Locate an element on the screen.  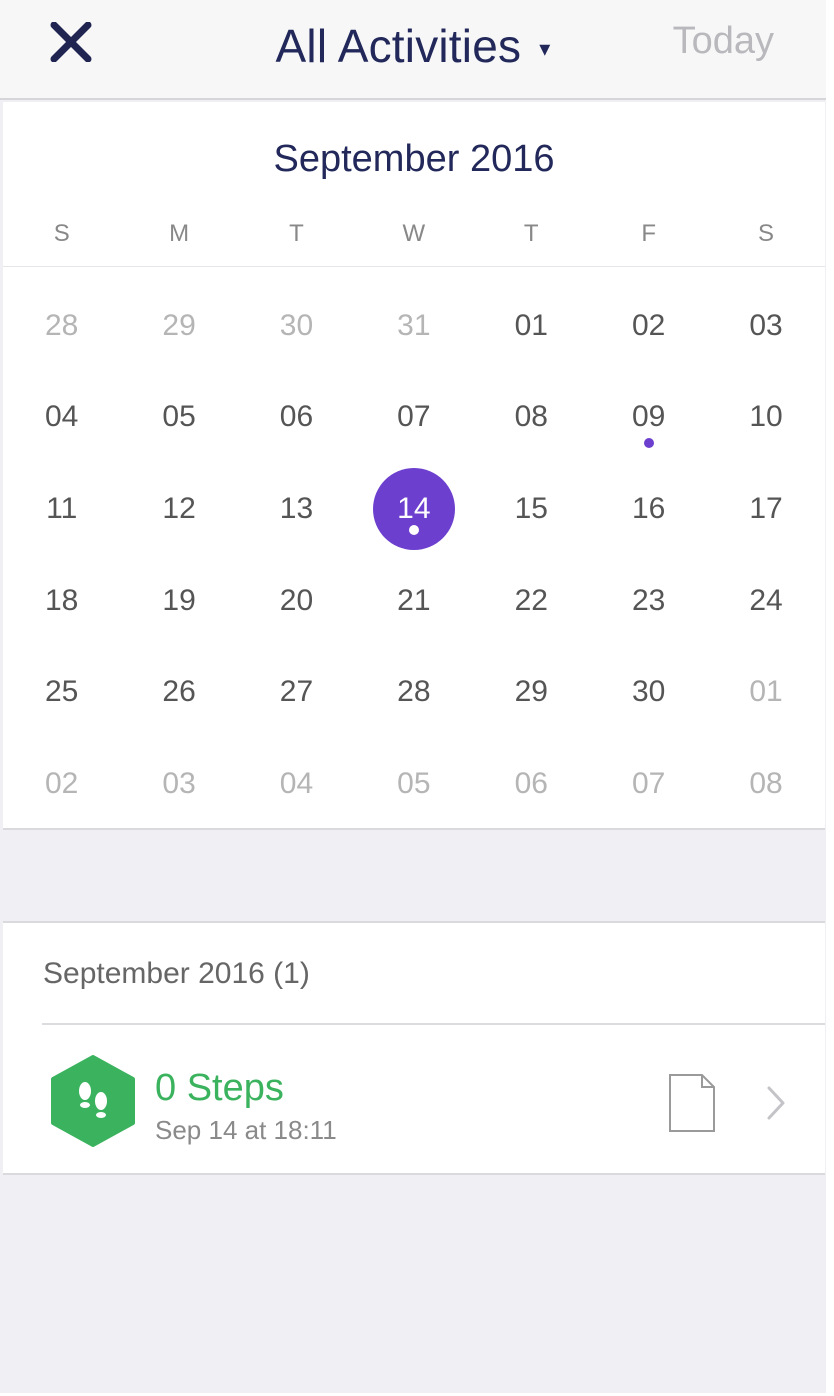
calendar-day: 16 is located at coordinates (648, 509).